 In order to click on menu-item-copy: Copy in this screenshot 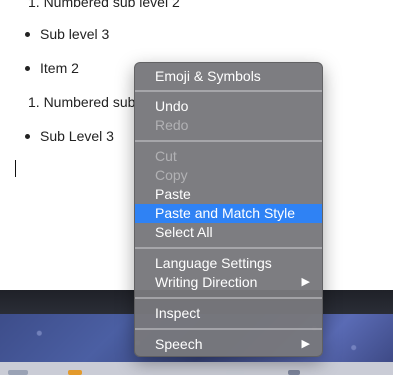, I will do `click(228, 175)`.